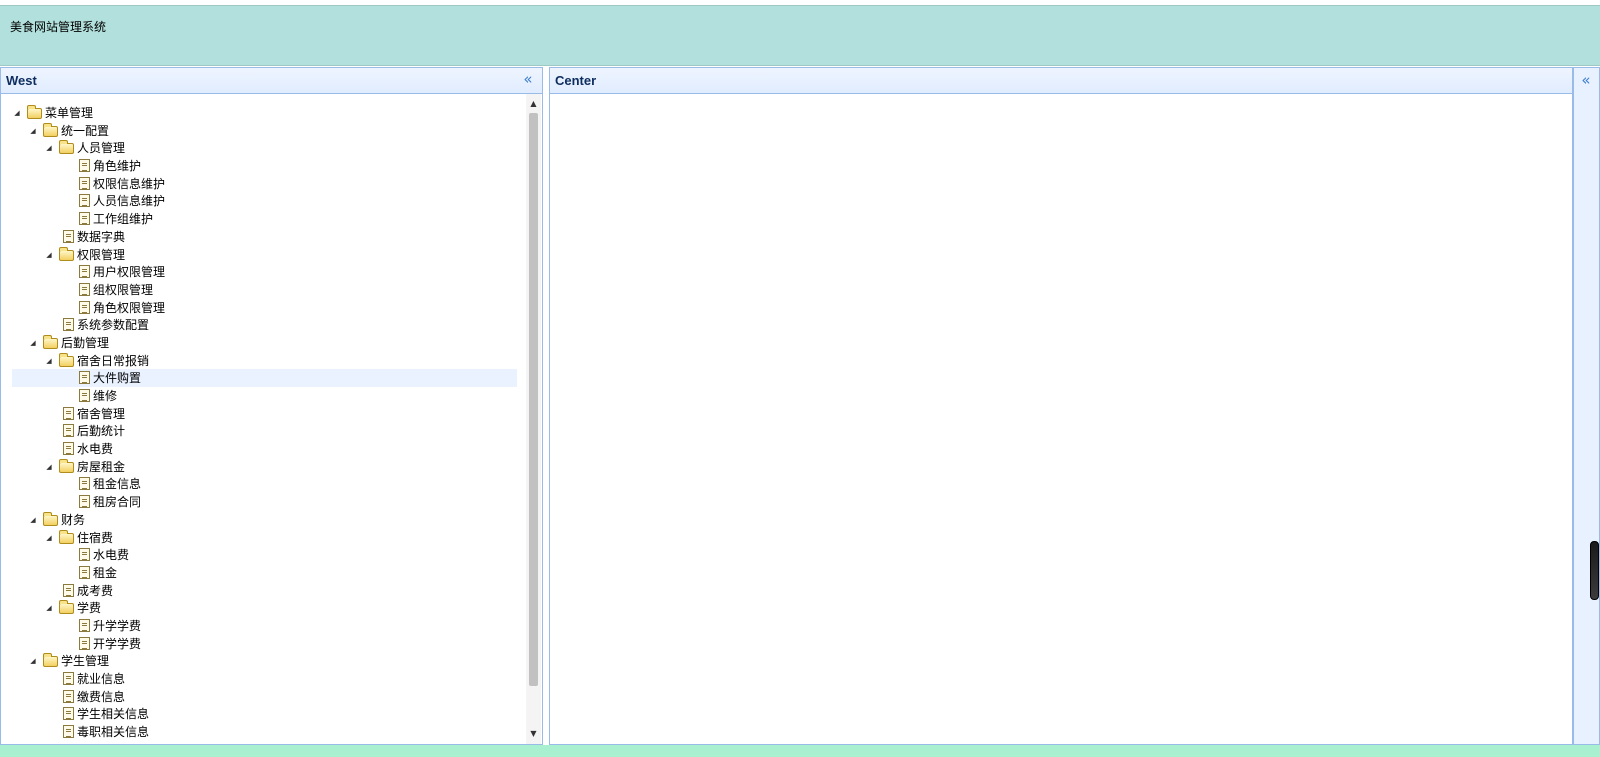  Describe the element at coordinates (21, 80) in the screenshot. I see `west-panel-title: West` at that location.